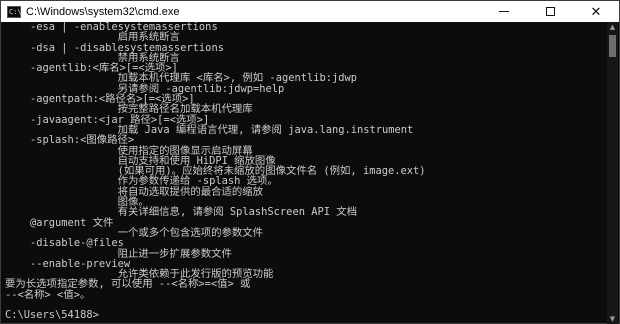 Image resolution: width=620 pixels, height=324 pixels. I want to click on maximize-icon, so click(550, 11).